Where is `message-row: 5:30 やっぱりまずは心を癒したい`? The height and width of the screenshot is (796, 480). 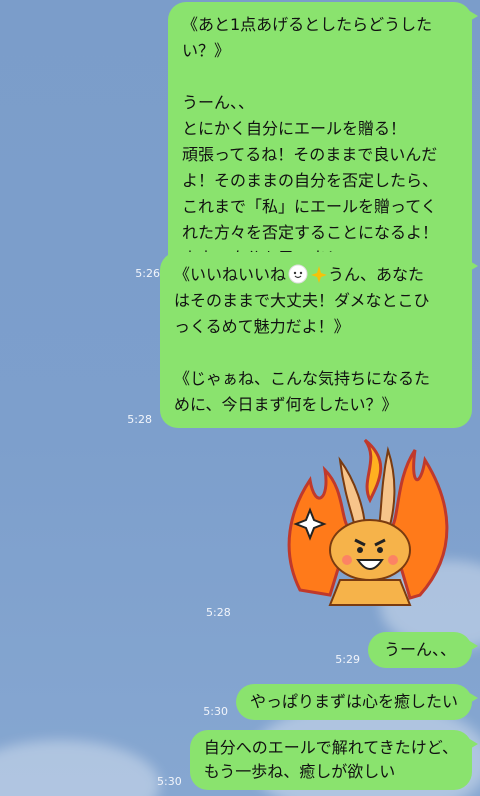 message-row: 5:30 やっぱりまずは心を癒したい is located at coordinates (341, 702).